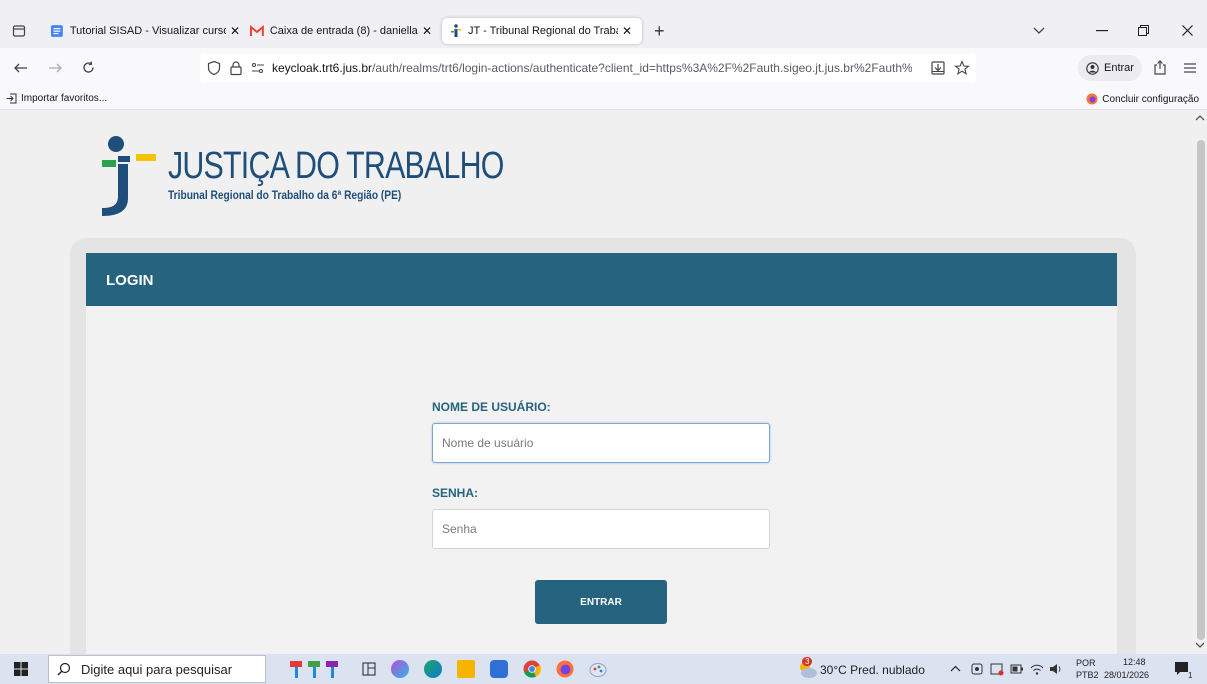 Image resolution: width=1207 pixels, height=684 pixels. Describe the element at coordinates (1056, 669) in the screenshot. I see `volume-icon` at that location.